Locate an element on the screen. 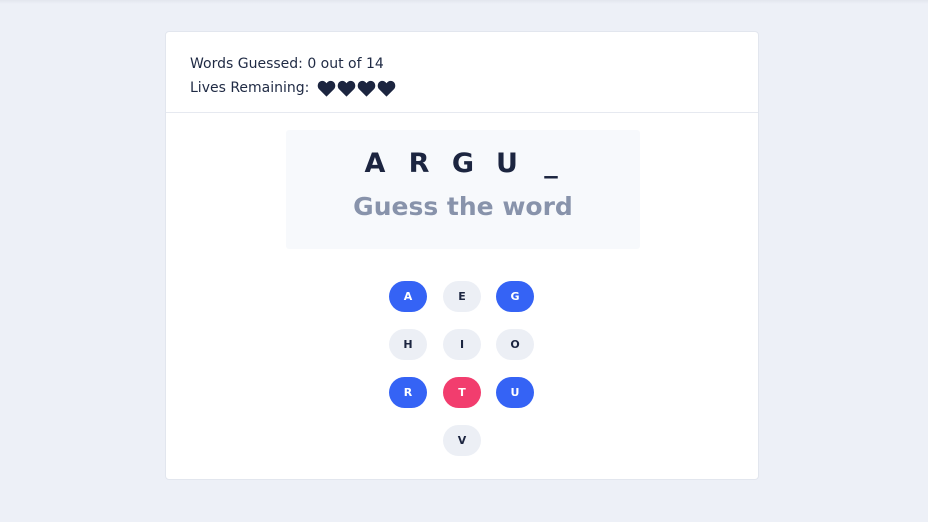 The height and width of the screenshot is (522, 928). letter-key-a: A is located at coordinates (408, 296).